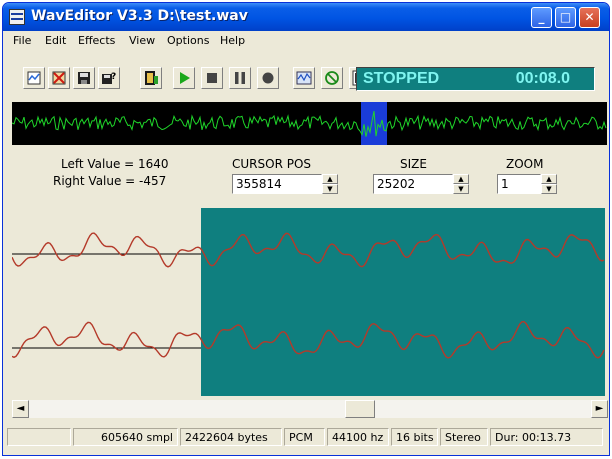  I want to click on new-file-icon, so click(34, 78).